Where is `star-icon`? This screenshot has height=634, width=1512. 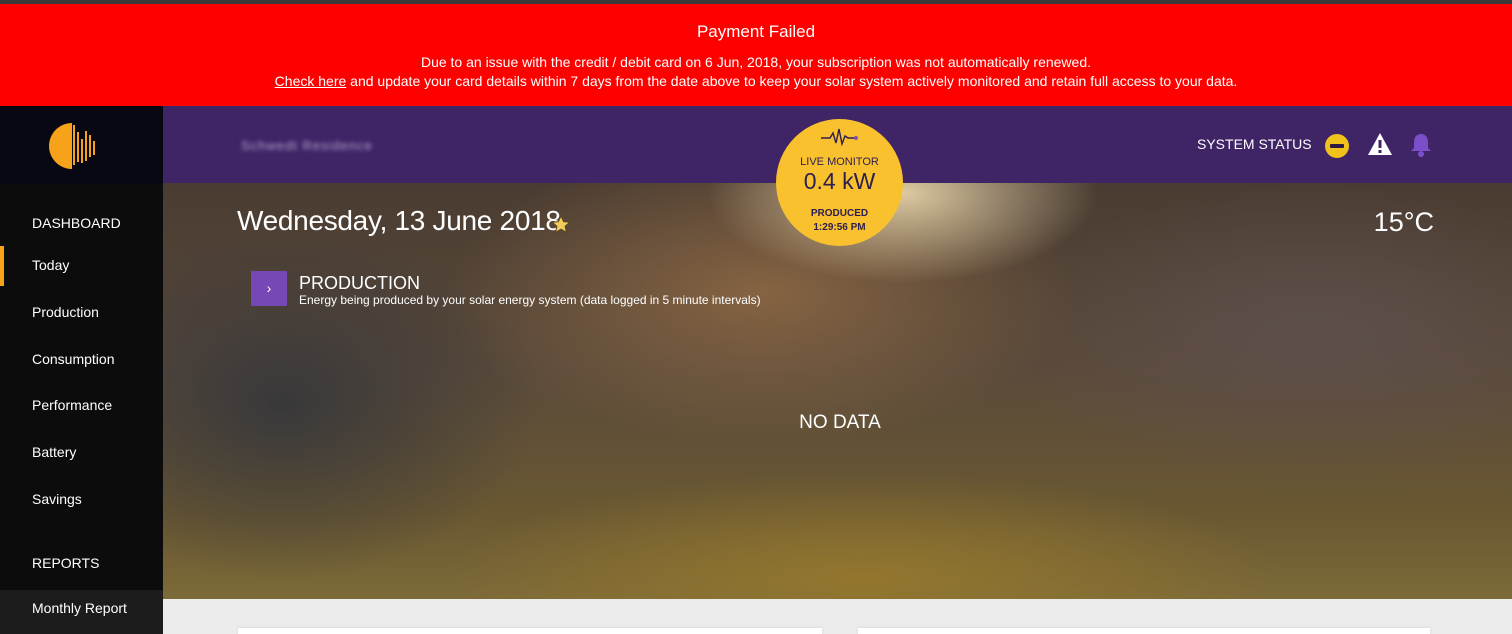
star-icon is located at coordinates (561, 224).